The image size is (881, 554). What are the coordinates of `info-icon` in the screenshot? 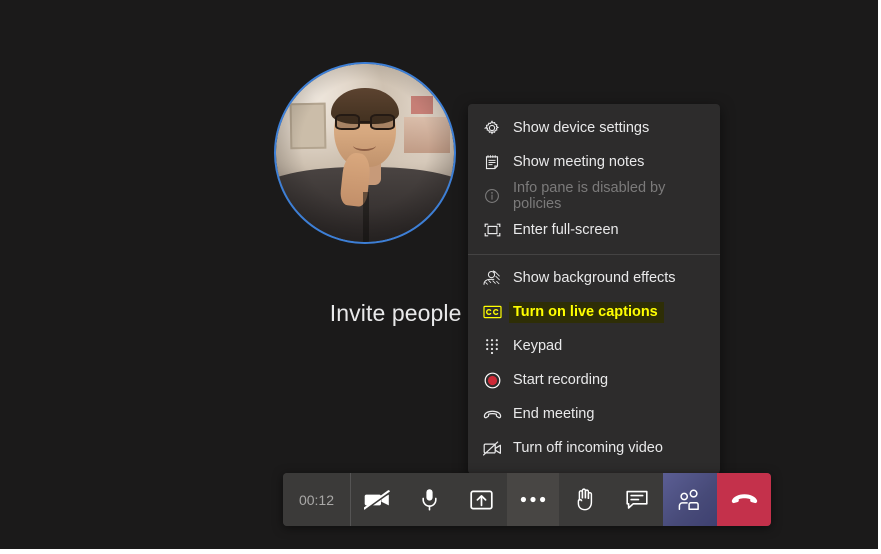 It's located at (492, 196).